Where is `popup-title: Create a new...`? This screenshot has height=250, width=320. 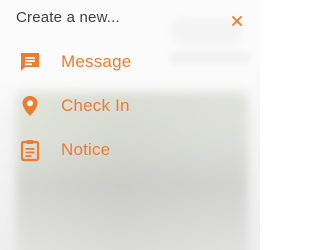
popup-title: Create a new... is located at coordinates (68, 17).